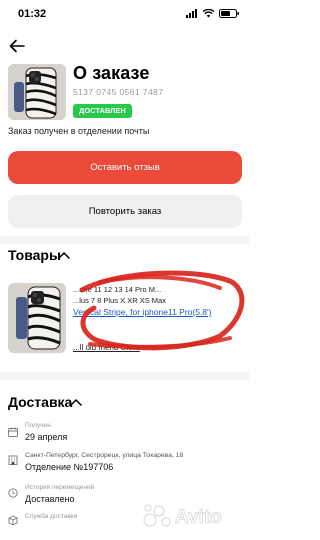  I want to click on page-title: О заказе, so click(111, 73).